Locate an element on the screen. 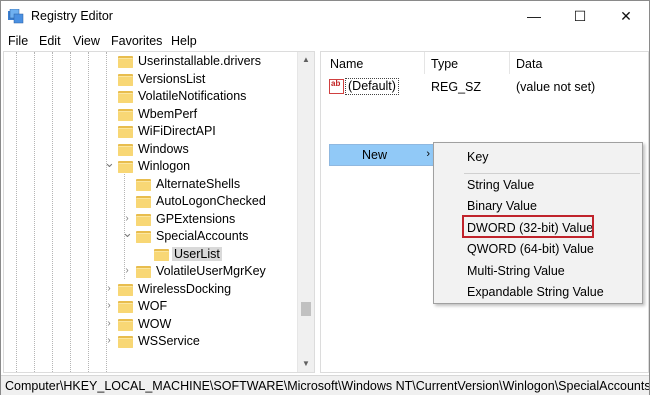 This screenshot has width=650, height=395. tree-item: VersionsList is located at coordinates (151, 80).